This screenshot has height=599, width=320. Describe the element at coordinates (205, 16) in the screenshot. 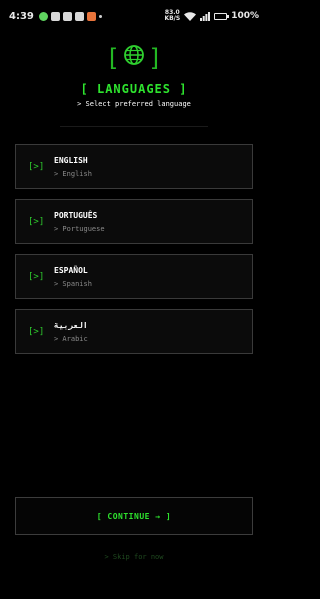

I see `signal-icon` at that location.